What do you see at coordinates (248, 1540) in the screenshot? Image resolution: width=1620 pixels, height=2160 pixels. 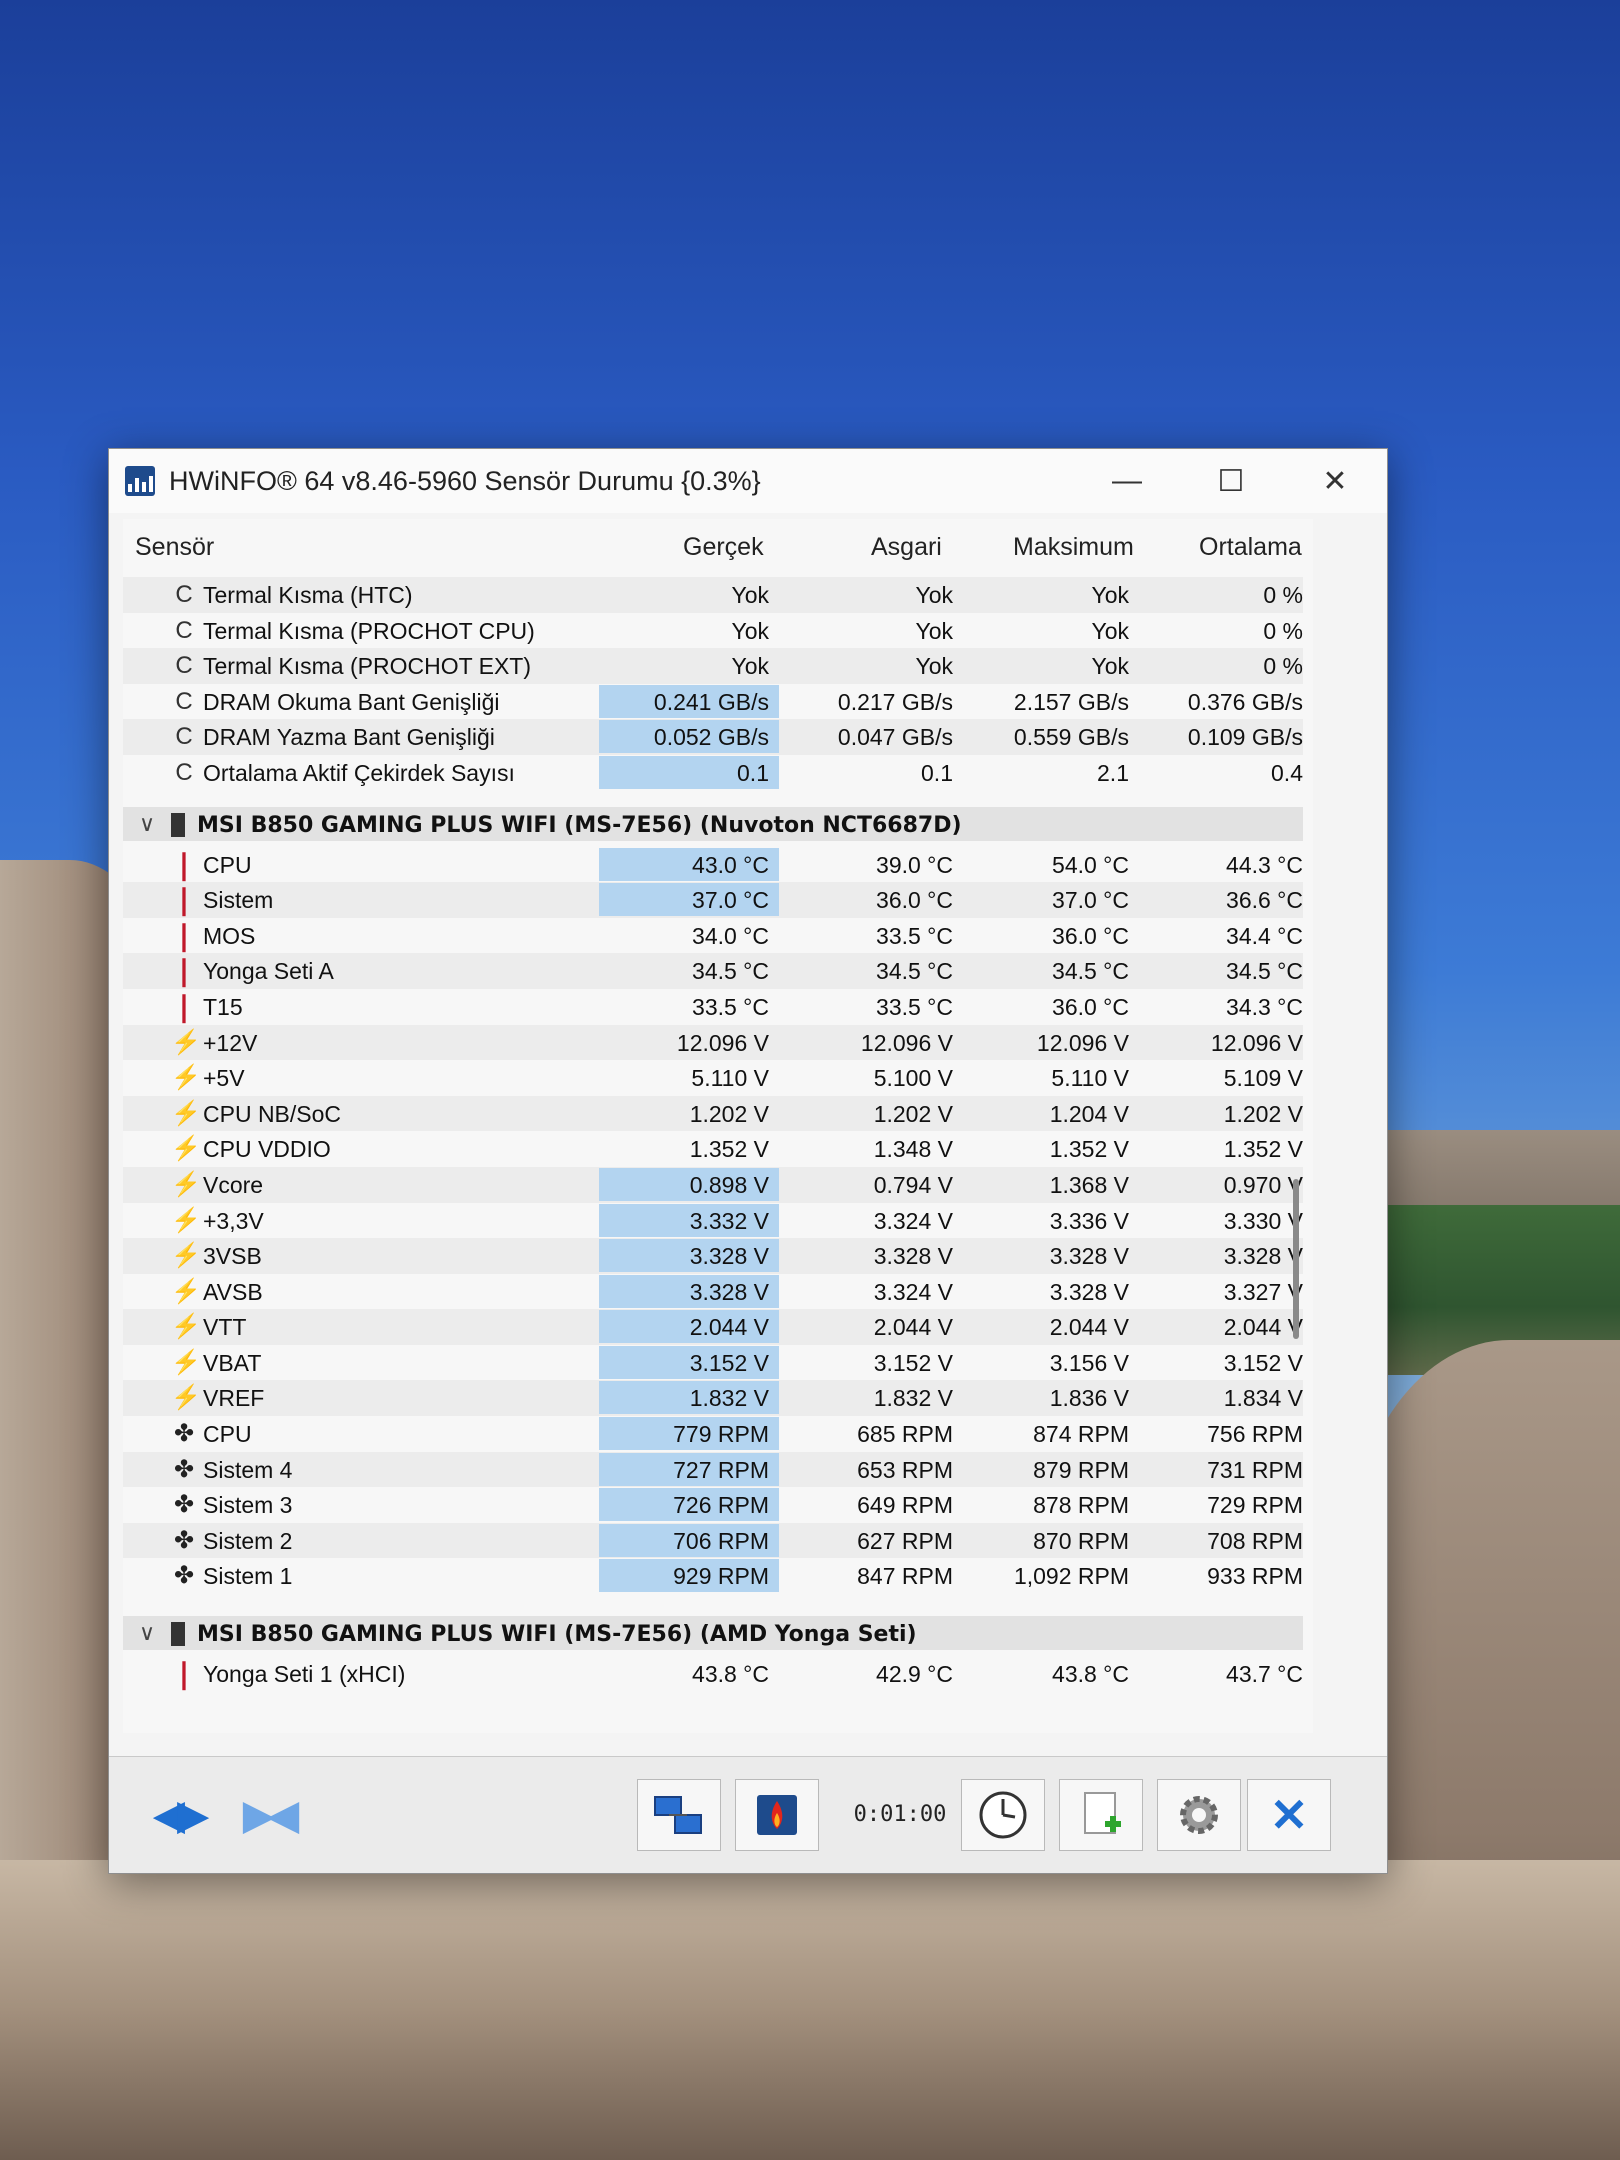 I see `sensor-name: Sistem 2` at bounding box center [248, 1540].